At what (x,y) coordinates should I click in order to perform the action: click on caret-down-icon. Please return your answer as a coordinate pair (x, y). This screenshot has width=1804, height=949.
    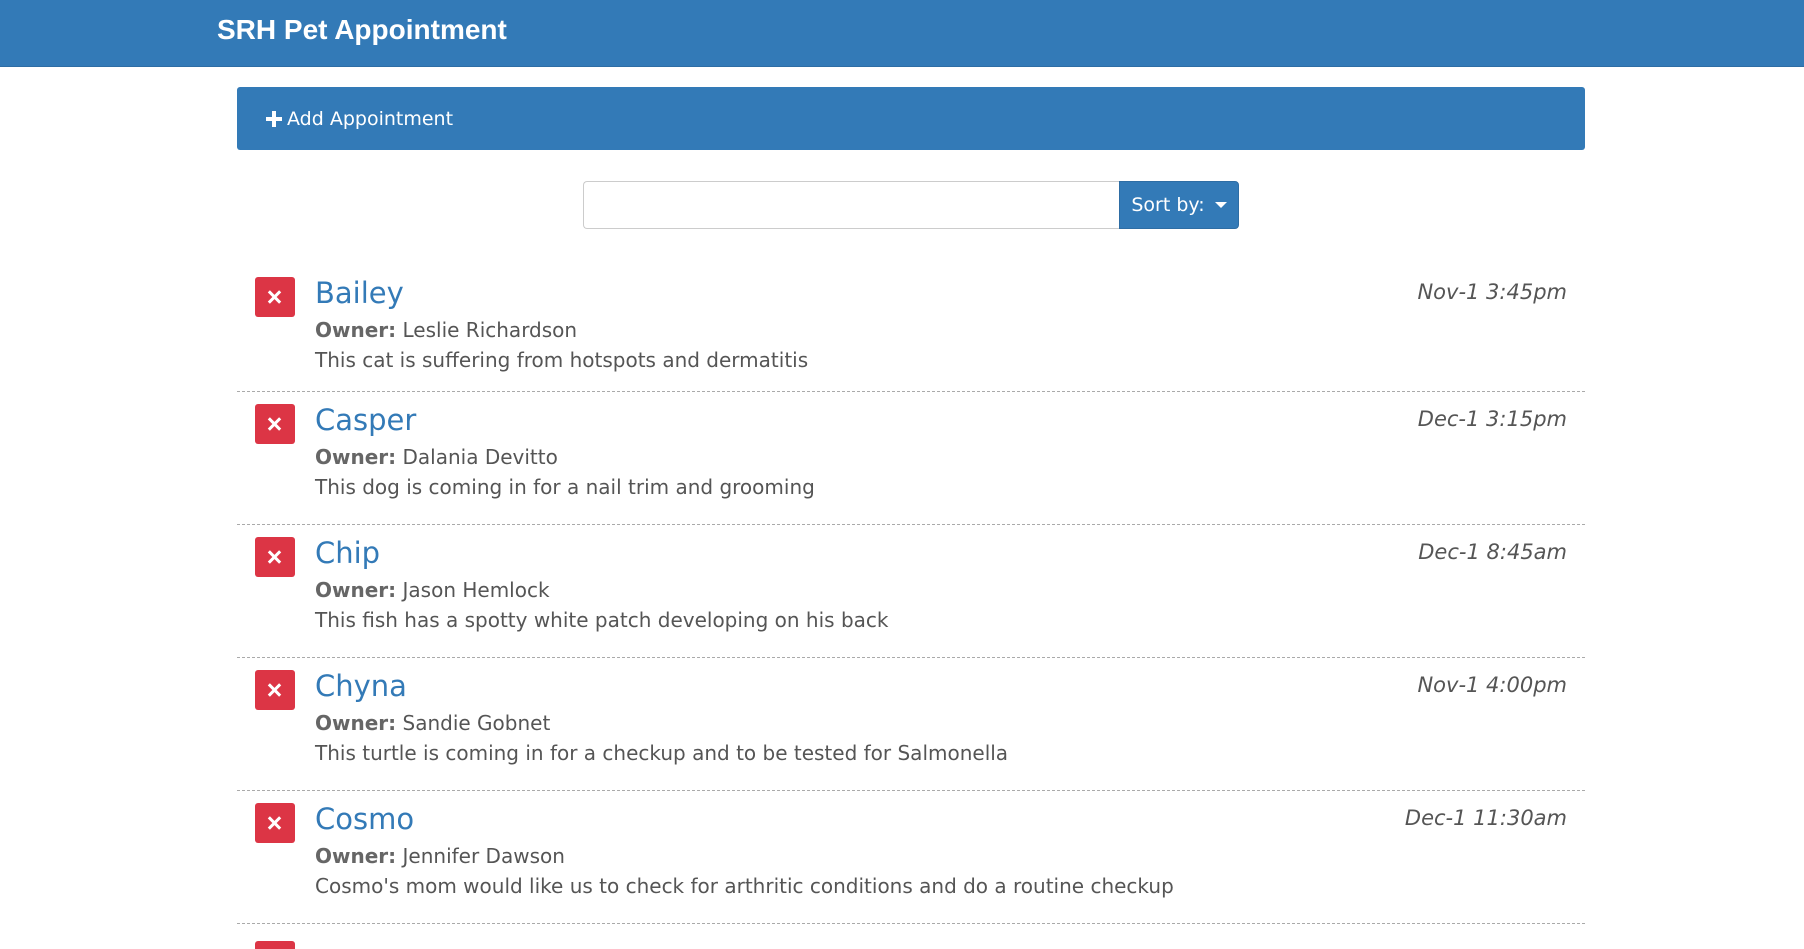
    Looking at the image, I should click on (1220, 205).